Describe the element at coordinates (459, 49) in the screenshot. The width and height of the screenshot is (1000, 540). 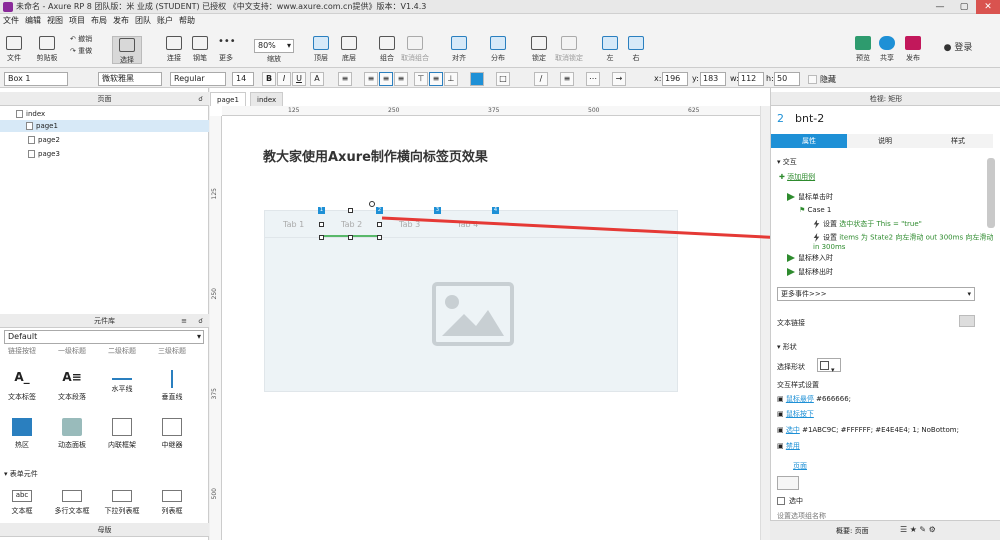
I see `align-button: 对齐` at that location.